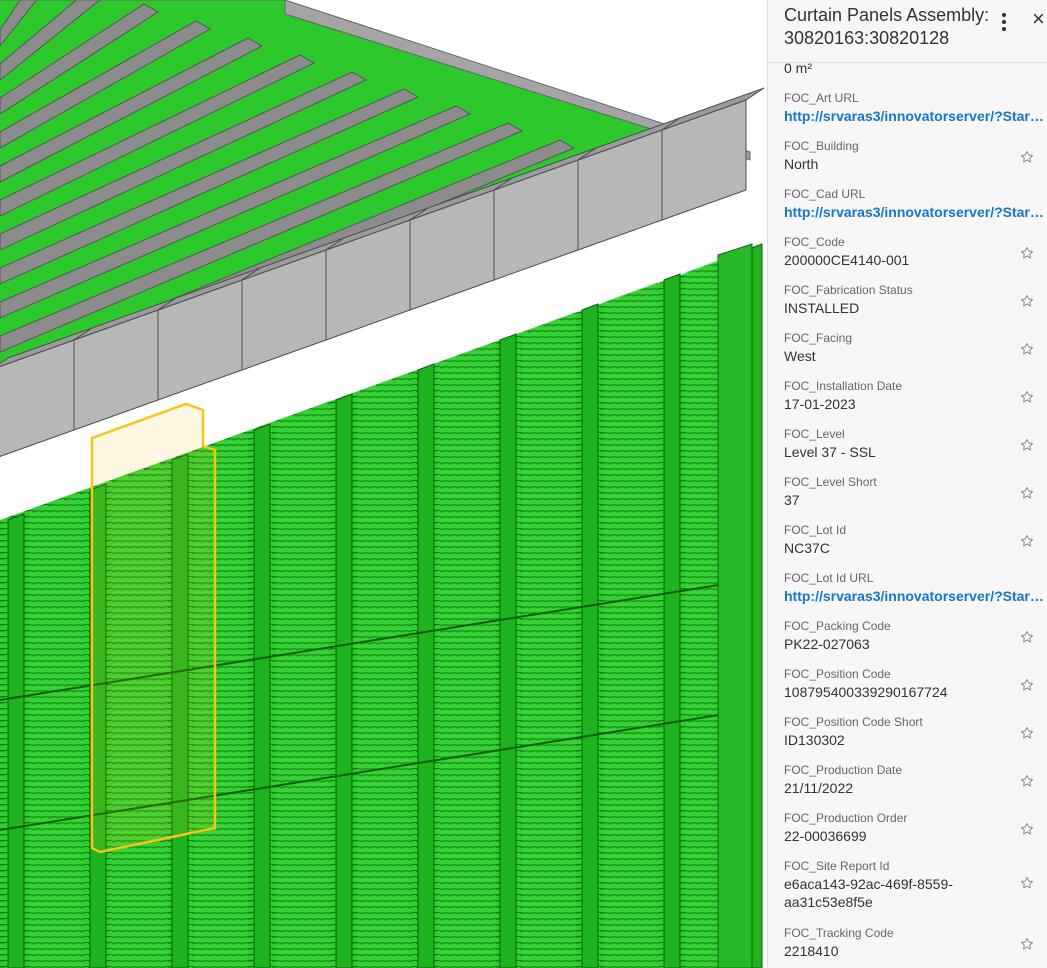  Describe the element at coordinates (837, 674) in the screenshot. I see `property-label: FOC_Position Code` at that location.